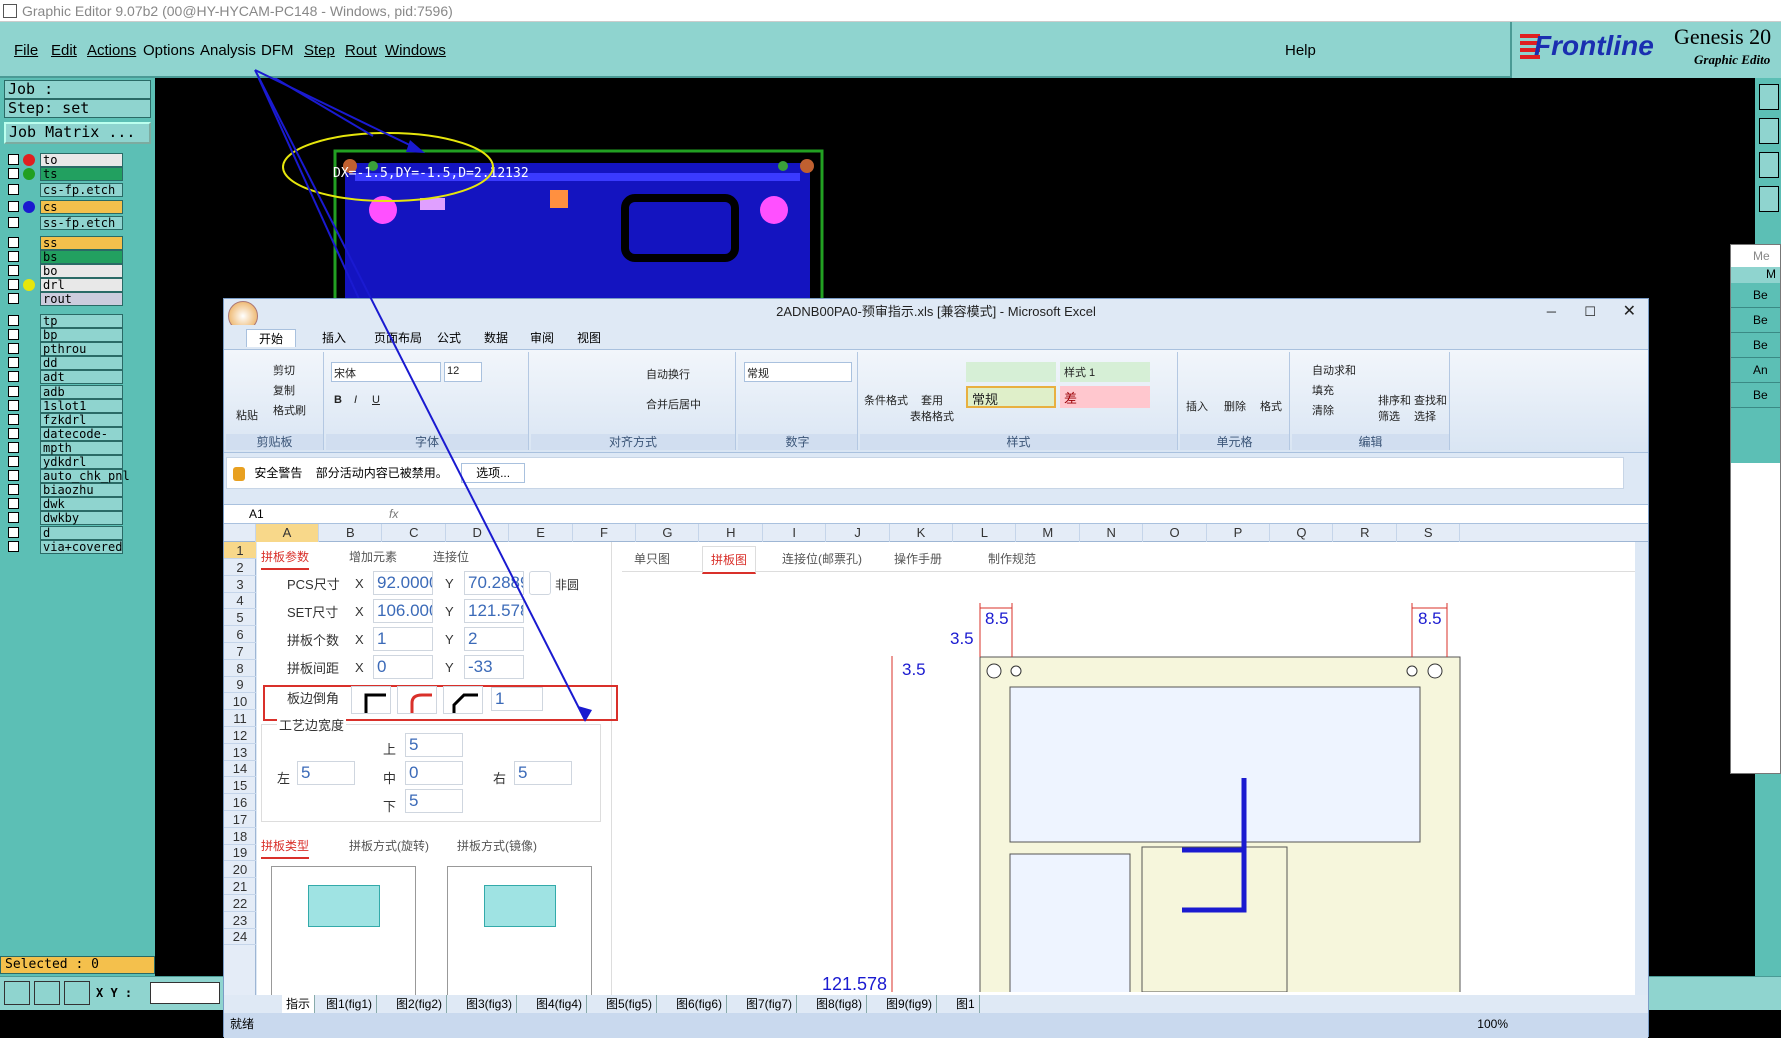 This screenshot has width=1781, height=1038. I want to click on row-header: 11, so click(240, 718).